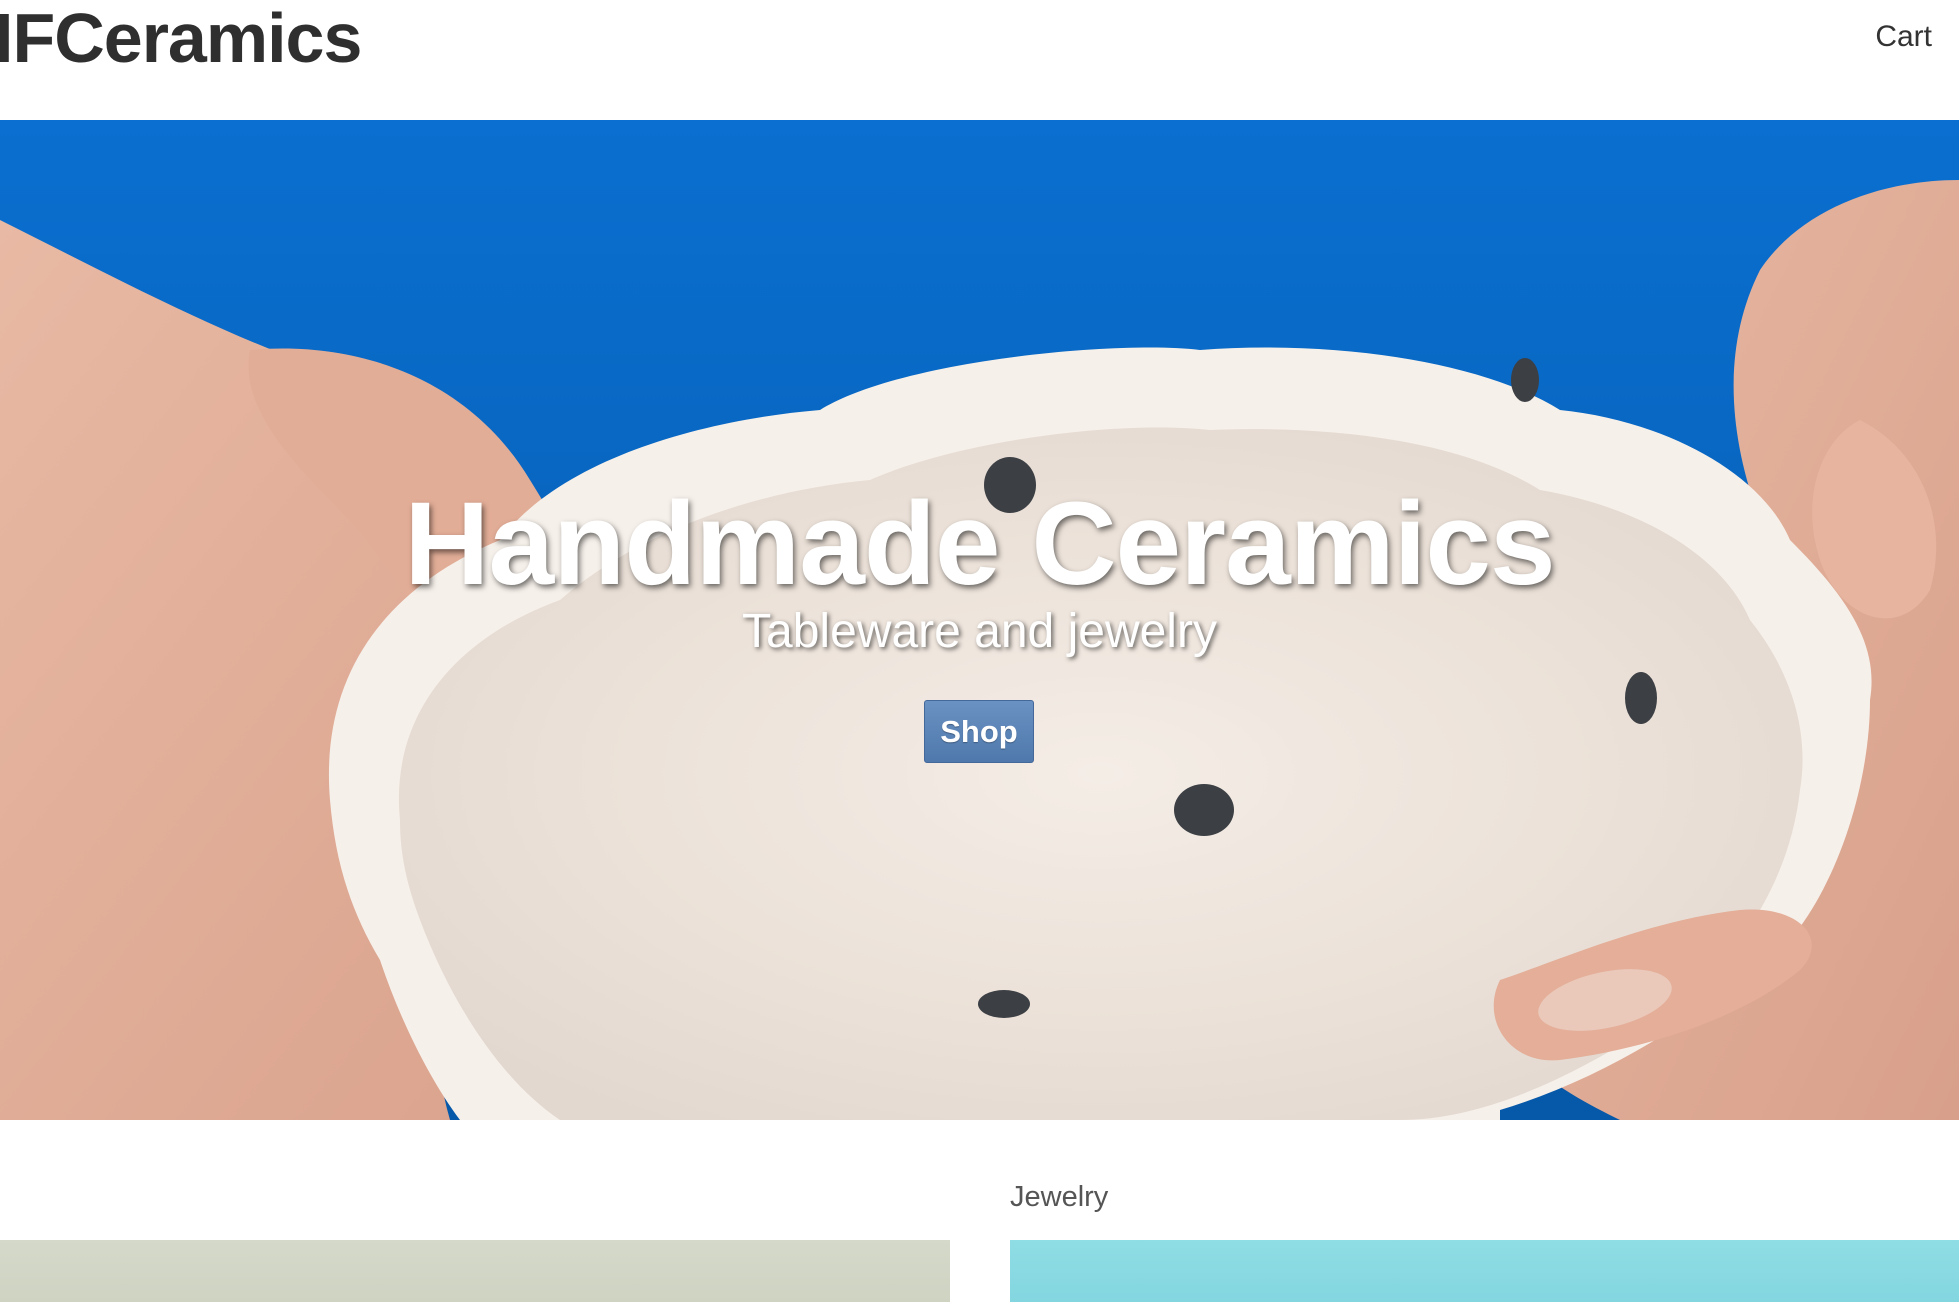 This screenshot has width=1959, height=1302. What do you see at coordinates (979, 60) in the screenshot?
I see `site-header: IFCeramics Cart` at bounding box center [979, 60].